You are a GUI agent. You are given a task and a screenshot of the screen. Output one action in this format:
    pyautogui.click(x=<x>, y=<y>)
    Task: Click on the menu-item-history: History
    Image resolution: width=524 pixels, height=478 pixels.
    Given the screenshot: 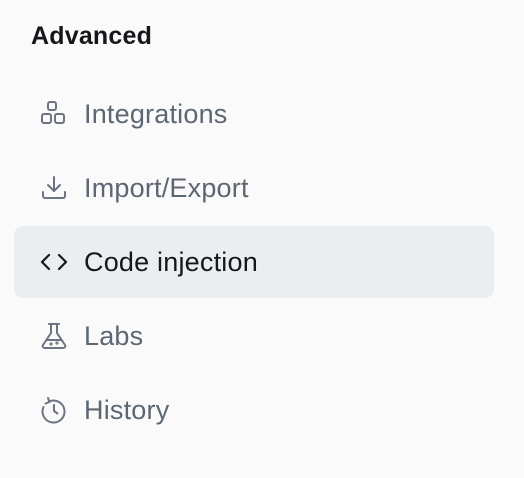 What is the action you would take?
    pyautogui.click(x=254, y=410)
    